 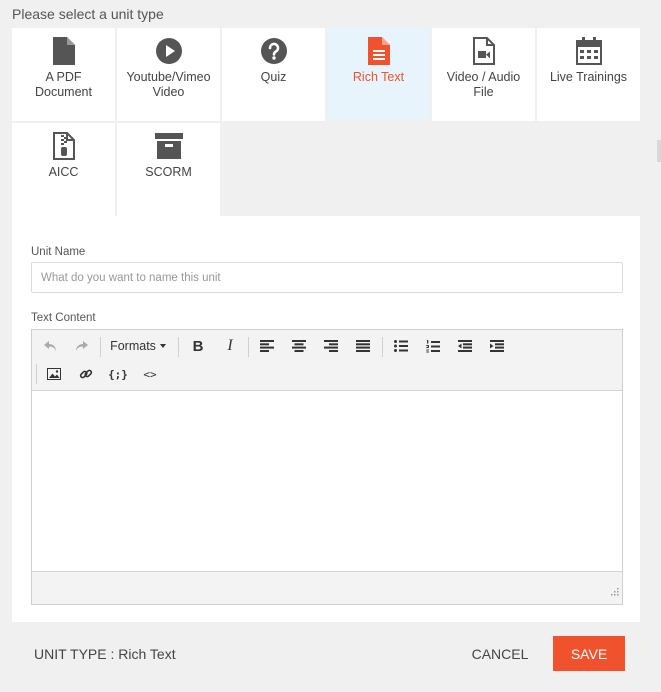 I want to click on unit-type-label: SCORM, so click(x=168, y=172).